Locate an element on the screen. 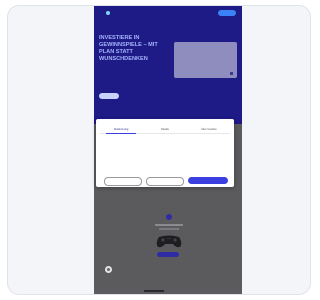 This screenshot has width=320, height=300. product-badge is located at coordinates (169, 217).